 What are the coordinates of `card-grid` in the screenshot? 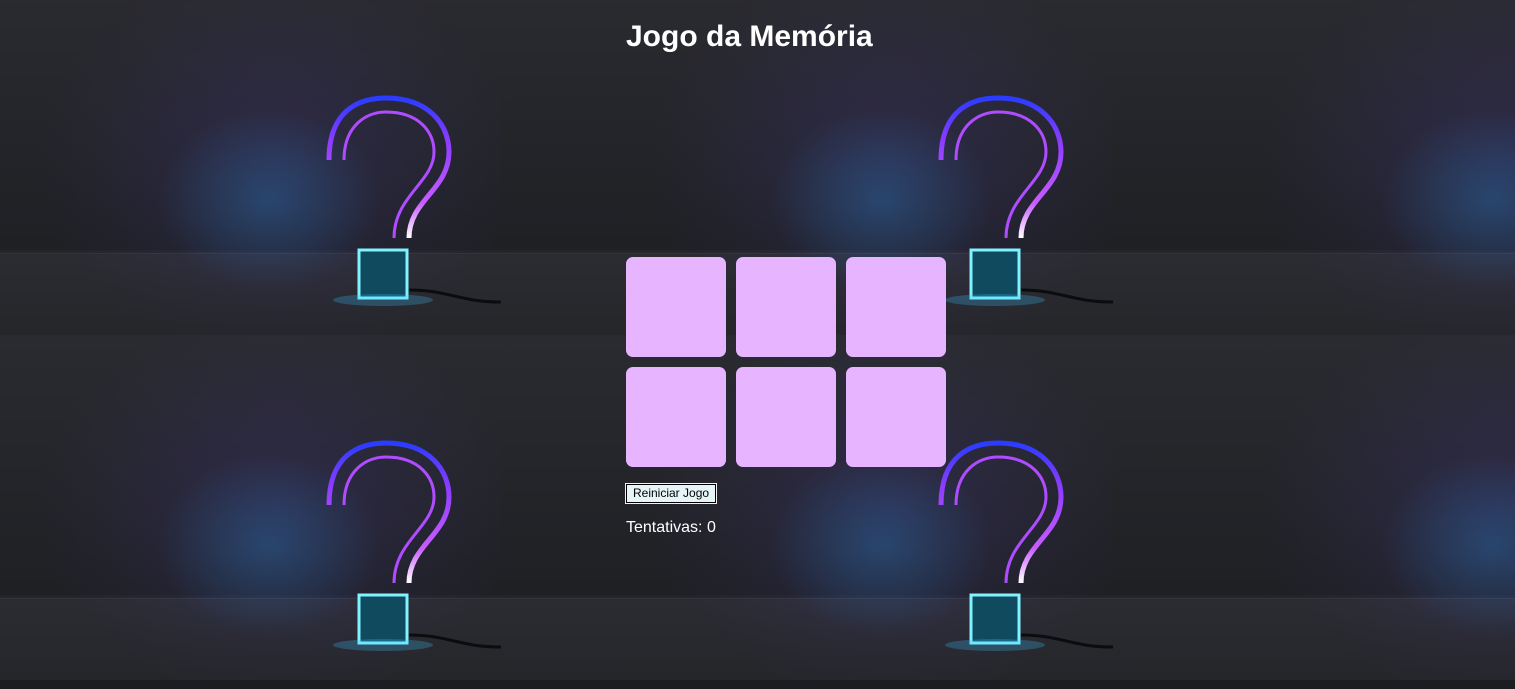 It's located at (786, 362).